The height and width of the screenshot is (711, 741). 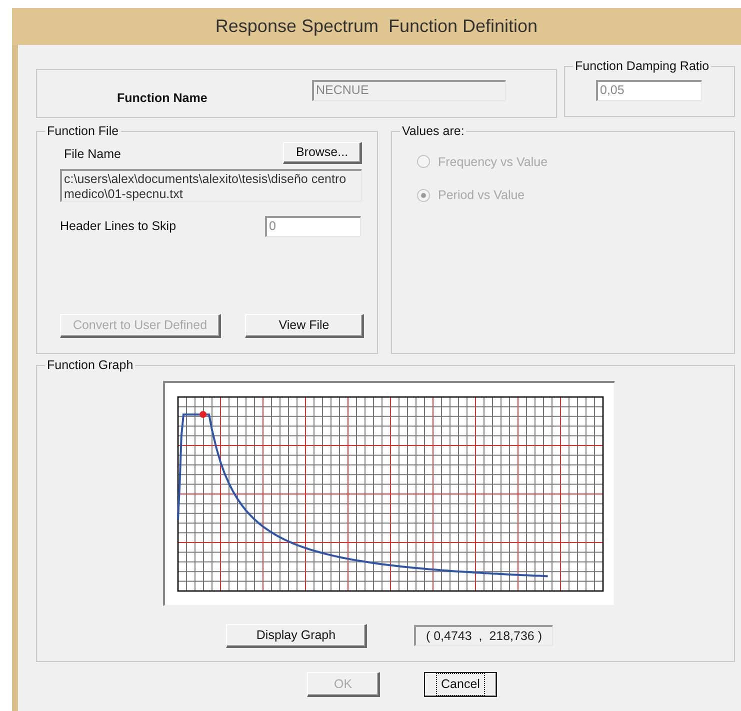 I want to click on coordinate-readout: ( 0,4743 , 218,736 ), so click(x=483, y=635).